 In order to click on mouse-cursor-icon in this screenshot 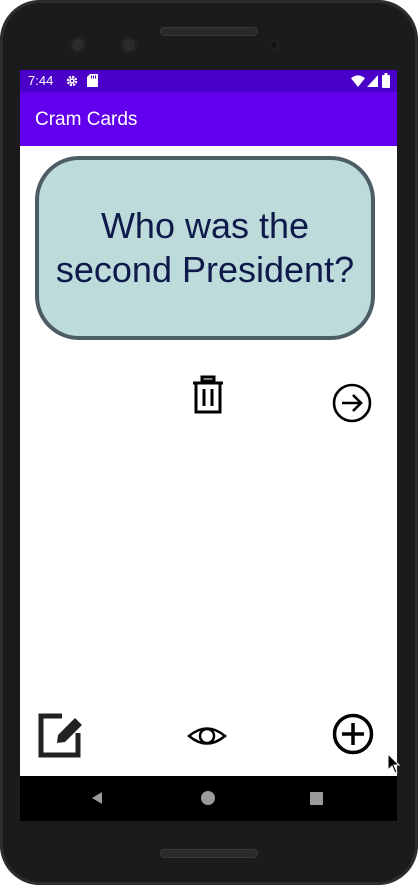, I will do `click(394, 763)`.